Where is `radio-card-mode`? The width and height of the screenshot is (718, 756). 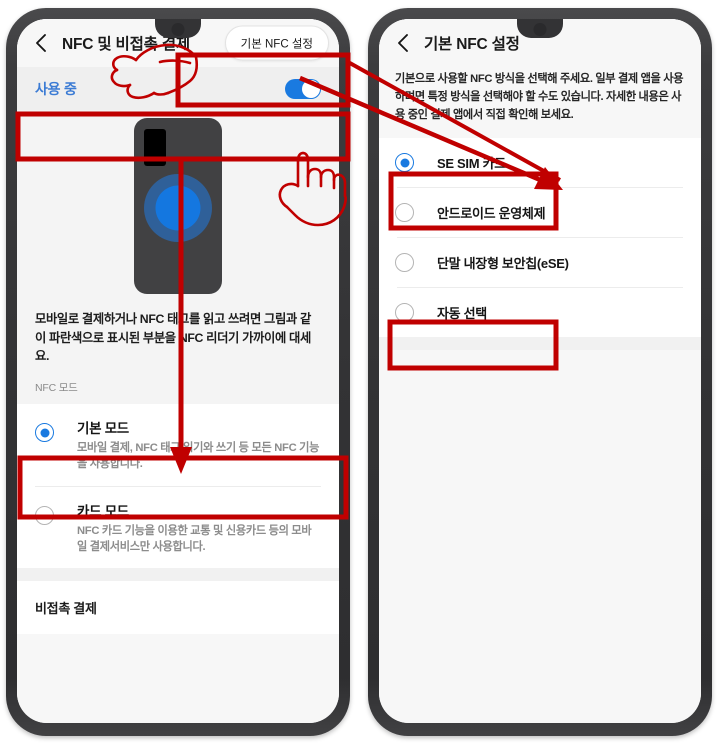 radio-card-mode is located at coordinates (44, 515).